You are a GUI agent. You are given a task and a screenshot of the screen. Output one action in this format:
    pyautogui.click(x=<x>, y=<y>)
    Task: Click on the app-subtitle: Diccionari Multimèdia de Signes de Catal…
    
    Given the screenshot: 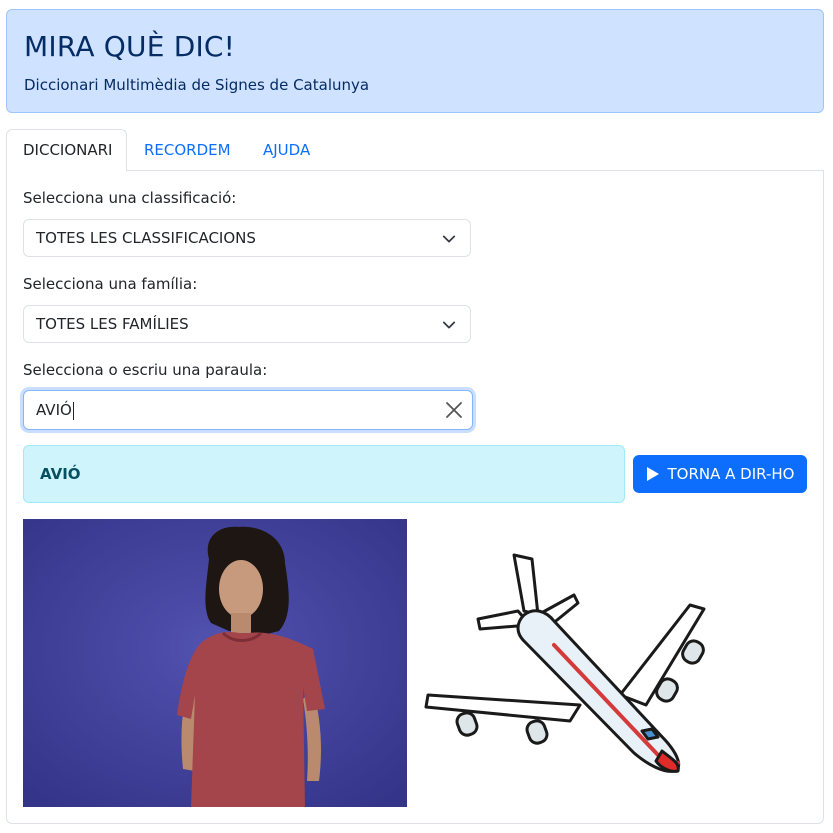 What is the action you would take?
    pyautogui.click(x=197, y=85)
    